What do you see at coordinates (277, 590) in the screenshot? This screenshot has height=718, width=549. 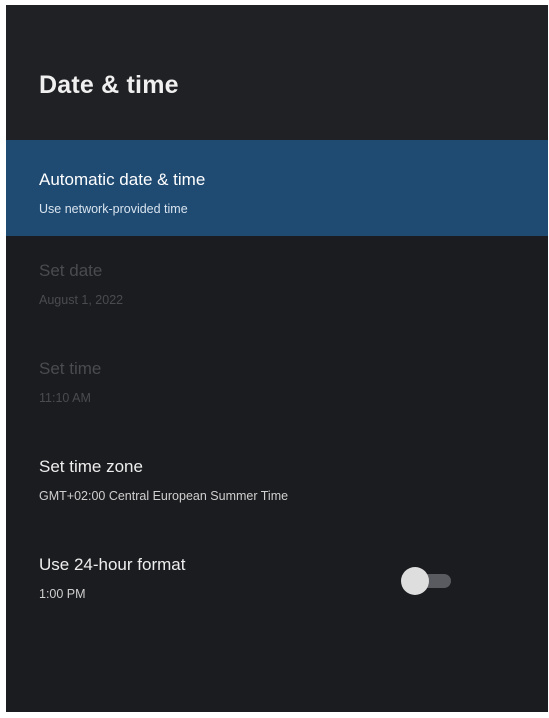 I see `use-24-hour-format-item: Use 24-hour format 1:00 PM` at bounding box center [277, 590].